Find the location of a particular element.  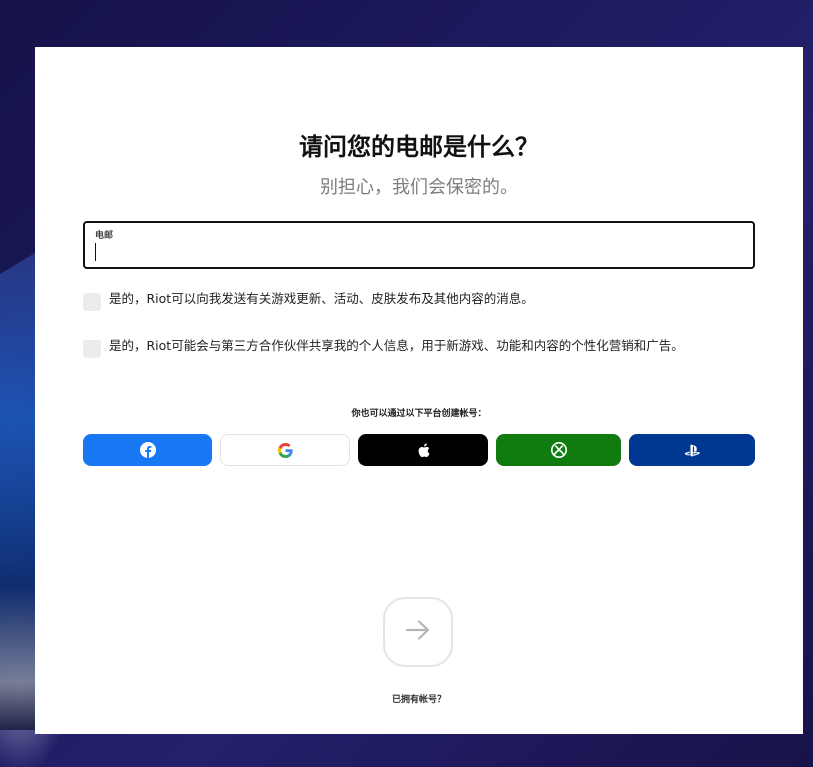

arrow-right-icon is located at coordinates (418, 632).